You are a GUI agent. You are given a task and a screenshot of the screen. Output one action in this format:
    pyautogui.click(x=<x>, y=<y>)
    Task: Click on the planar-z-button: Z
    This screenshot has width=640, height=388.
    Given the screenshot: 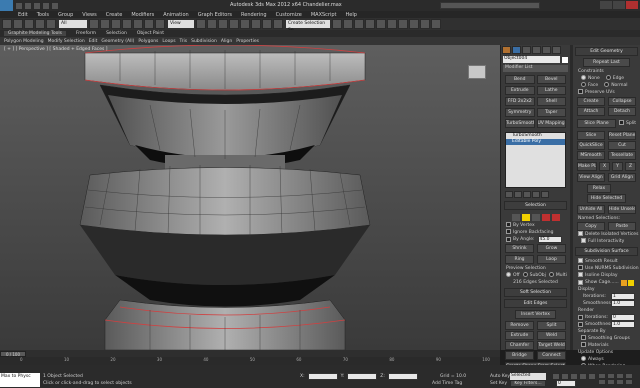 What is the action you would take?
    pyautogui.click(x=630, y=166)
    